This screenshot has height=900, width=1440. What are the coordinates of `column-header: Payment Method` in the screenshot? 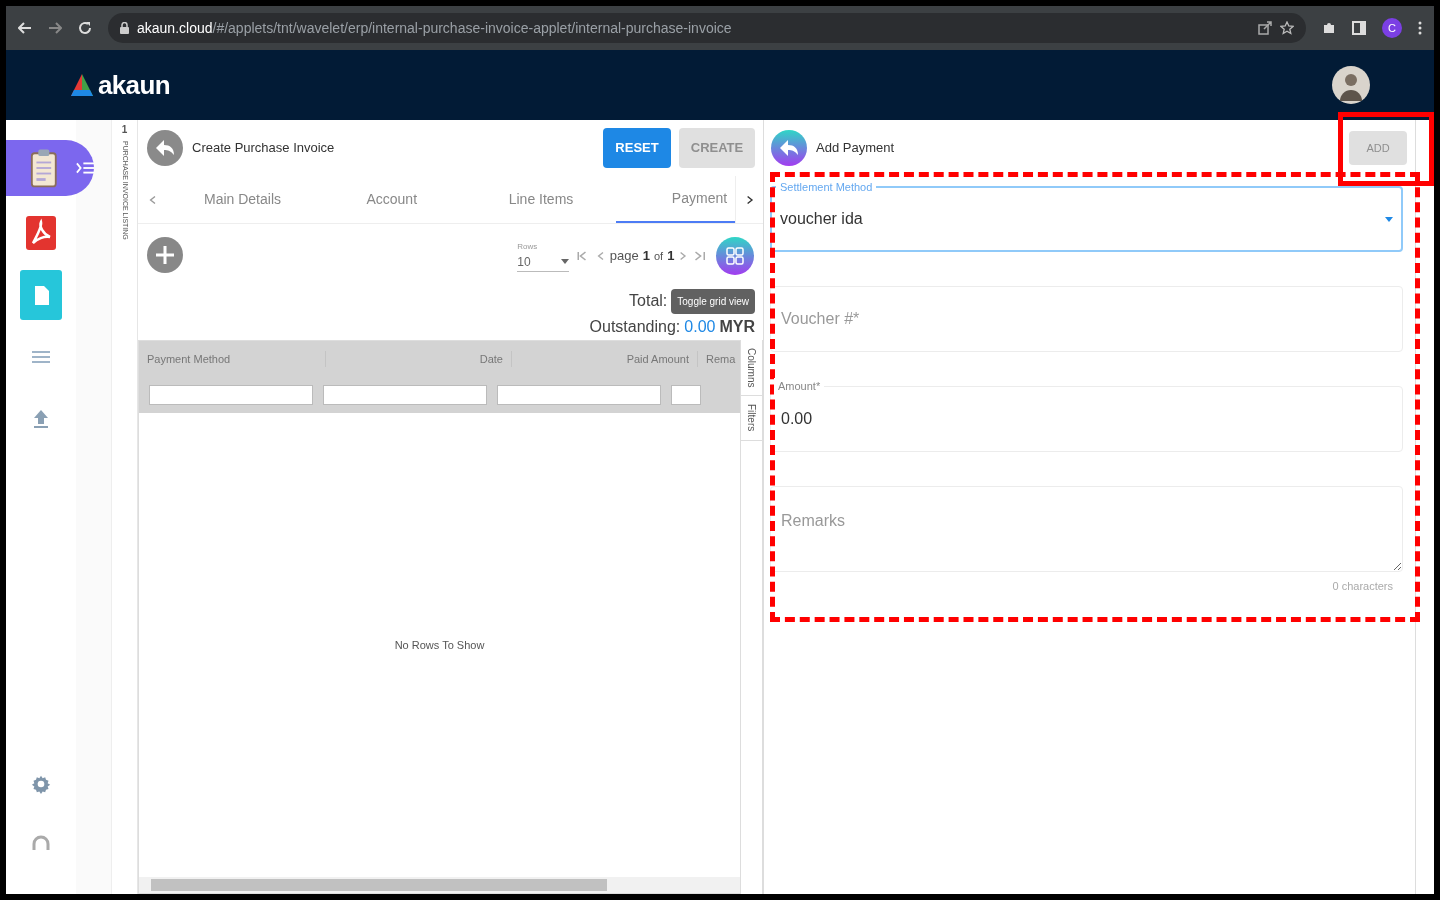 It's located at (232, 359).